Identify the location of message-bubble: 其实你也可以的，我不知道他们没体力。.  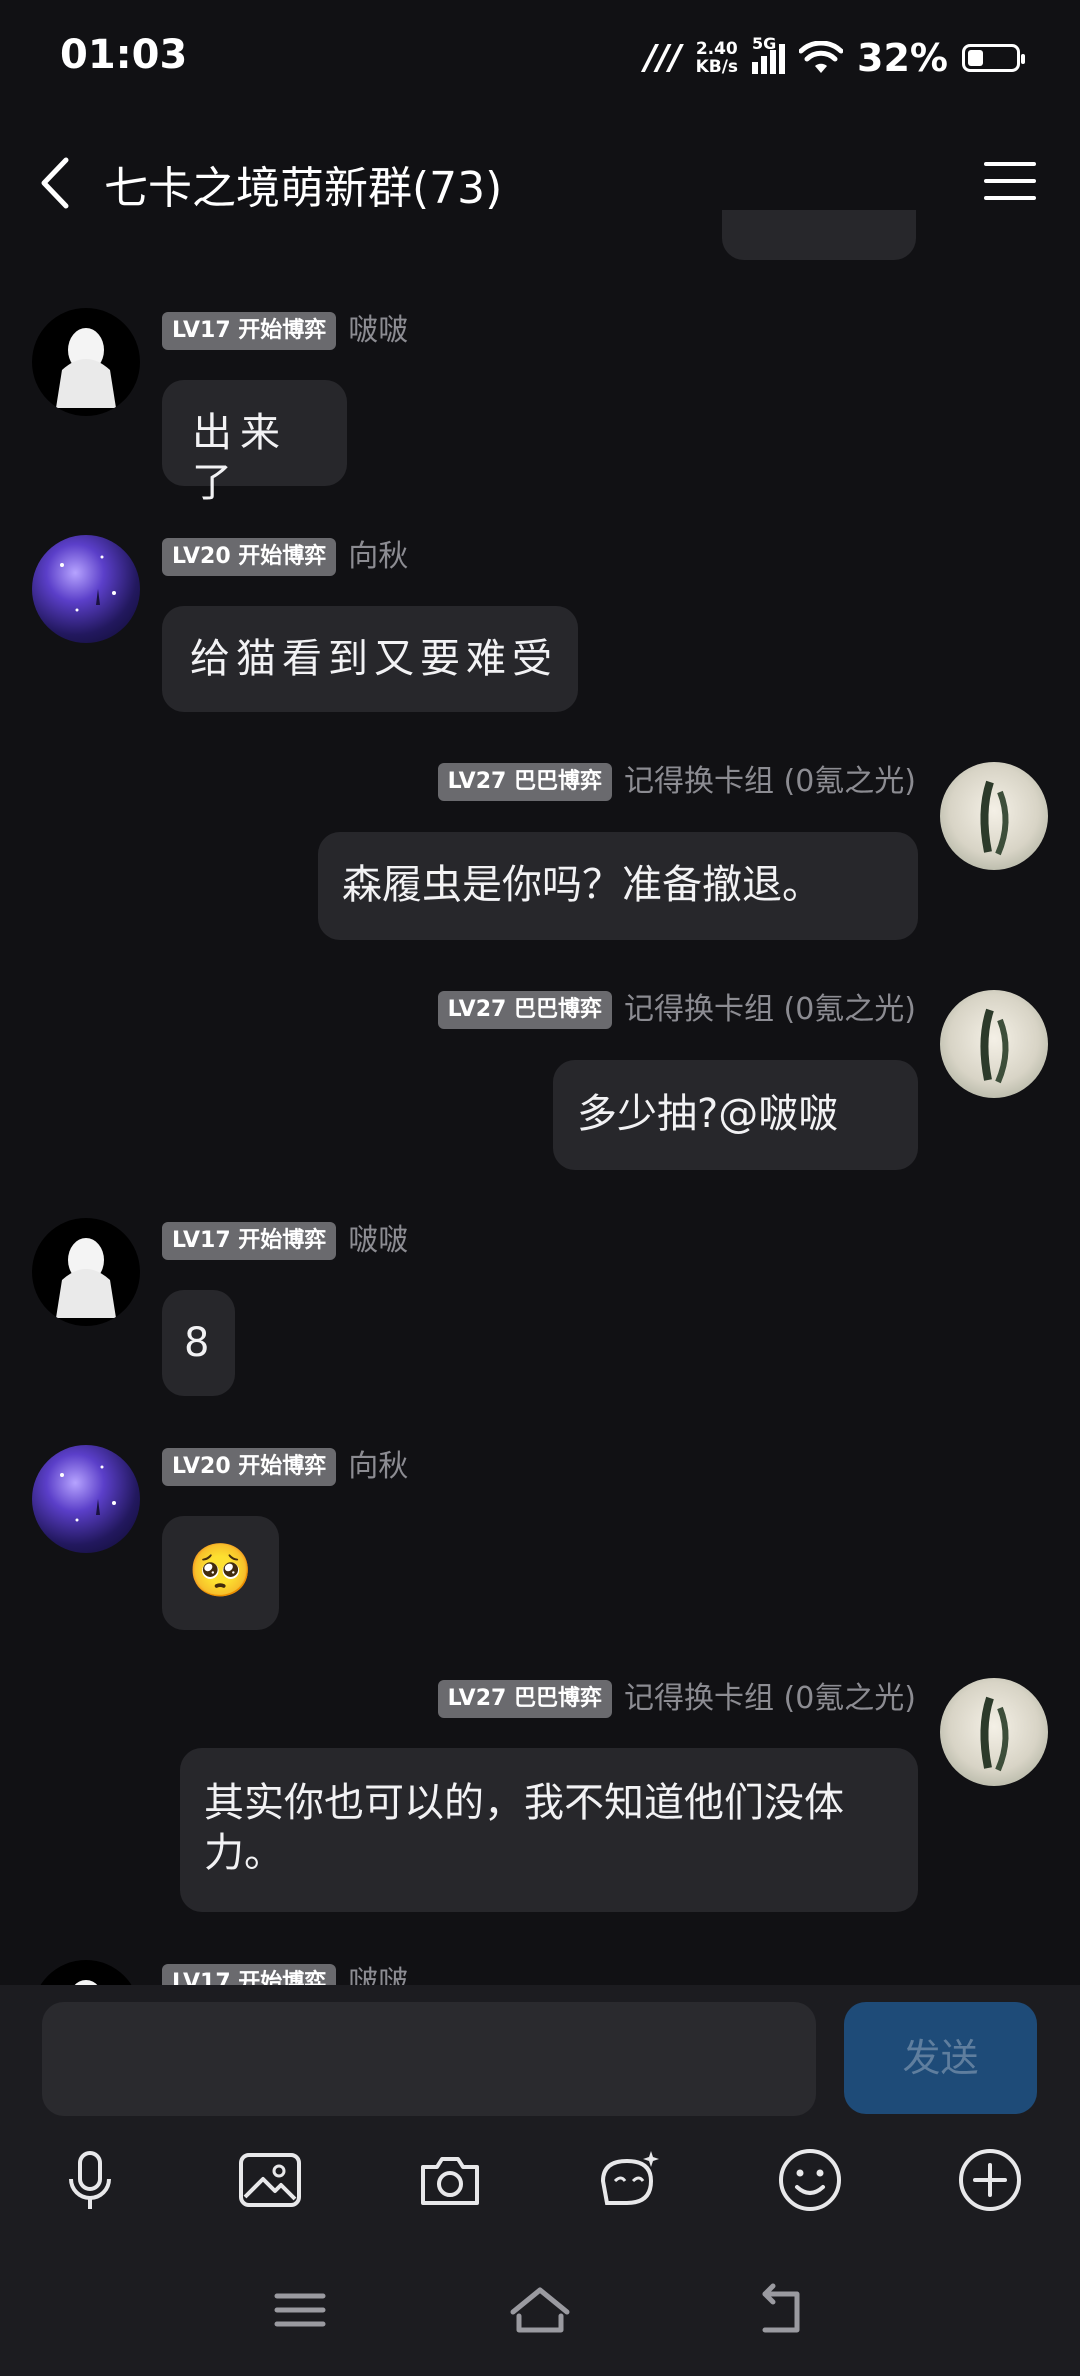
(549, 1830).